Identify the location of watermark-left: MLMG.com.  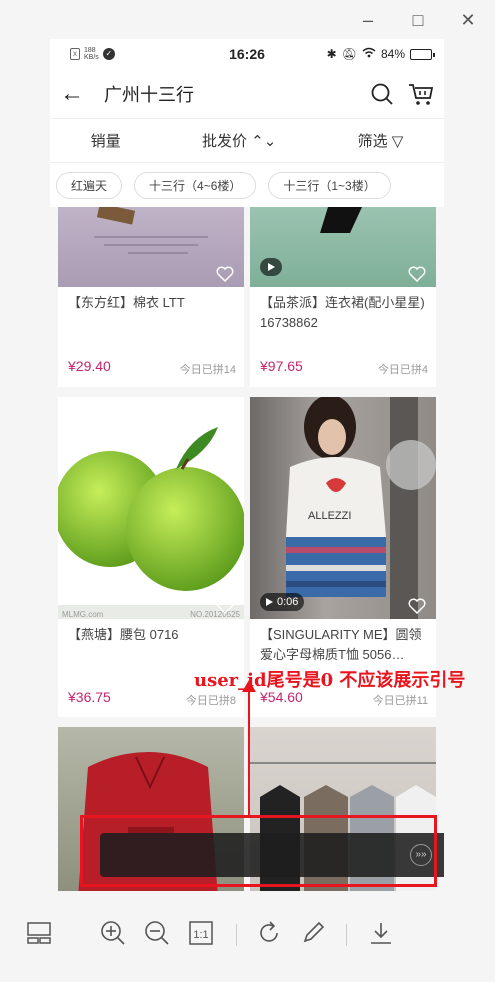
(83, 614).